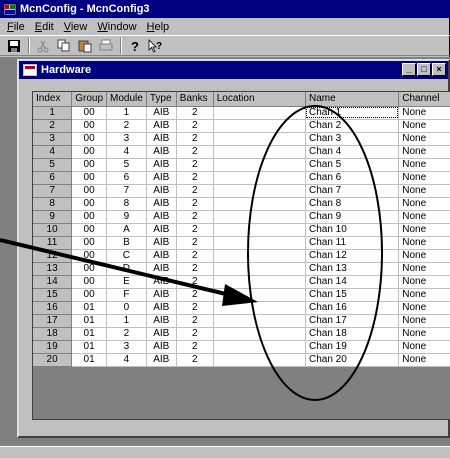 The width and height of the screenshot is (450, 458). What do you see at coordinates (126, 230) in the screenshot?
I see `cell-module: A` at bounding box center [126, 230].